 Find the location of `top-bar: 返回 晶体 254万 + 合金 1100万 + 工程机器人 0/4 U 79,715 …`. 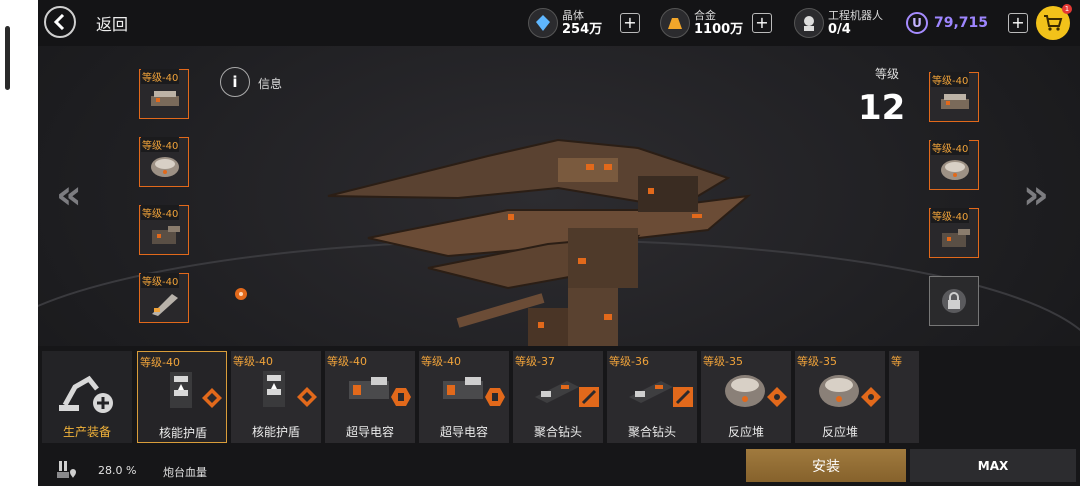

top-bar: 返回 晶体 254万 + 合金 1100万 + 工程机器人 0/4 U 79,715 … is located at coordinates (559, 23).